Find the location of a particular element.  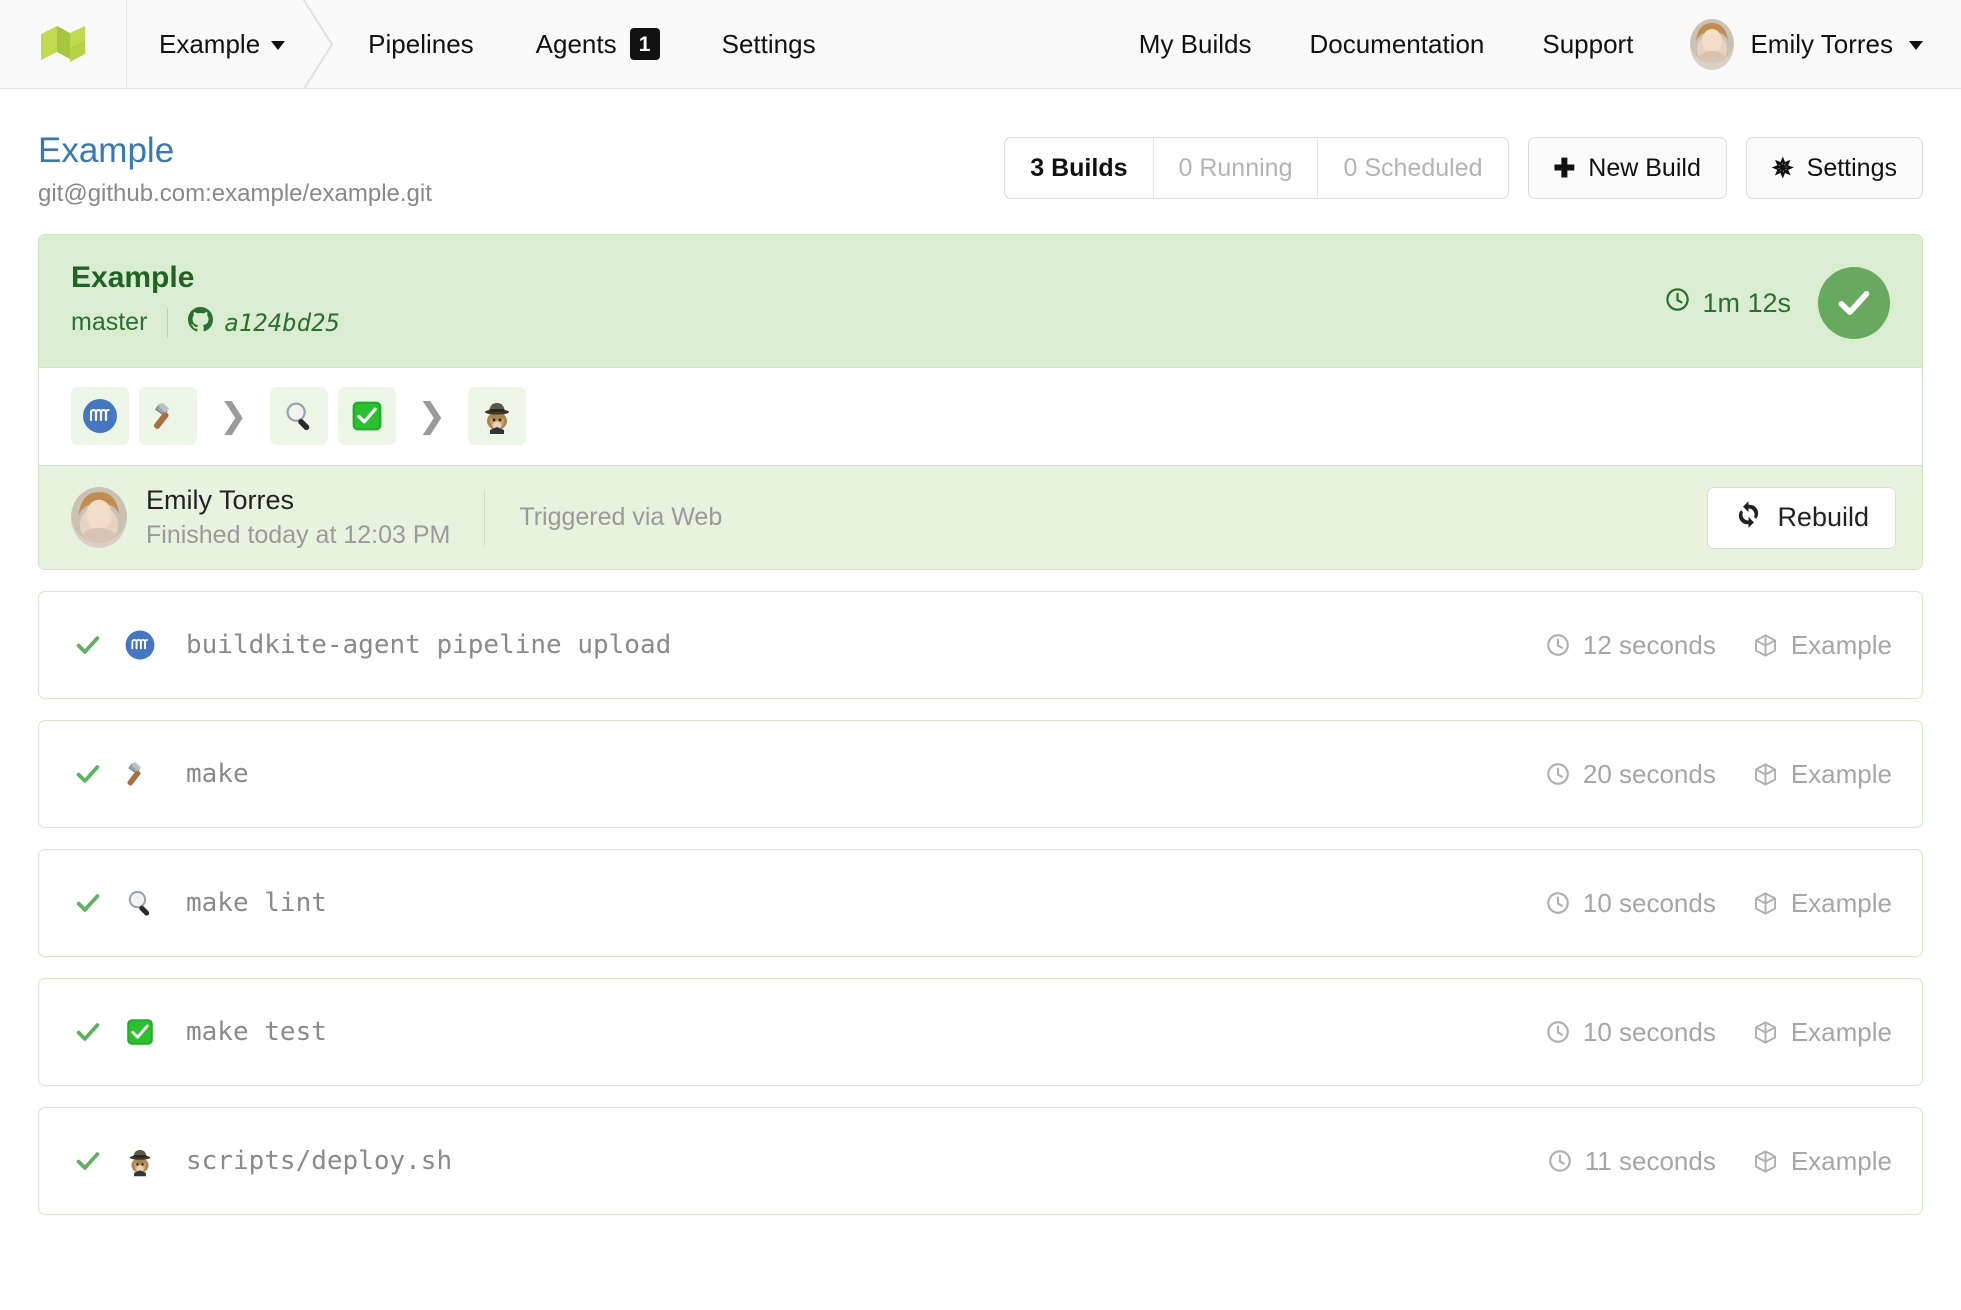

buildkite-agent-icon is located at coordinates (140, 645).